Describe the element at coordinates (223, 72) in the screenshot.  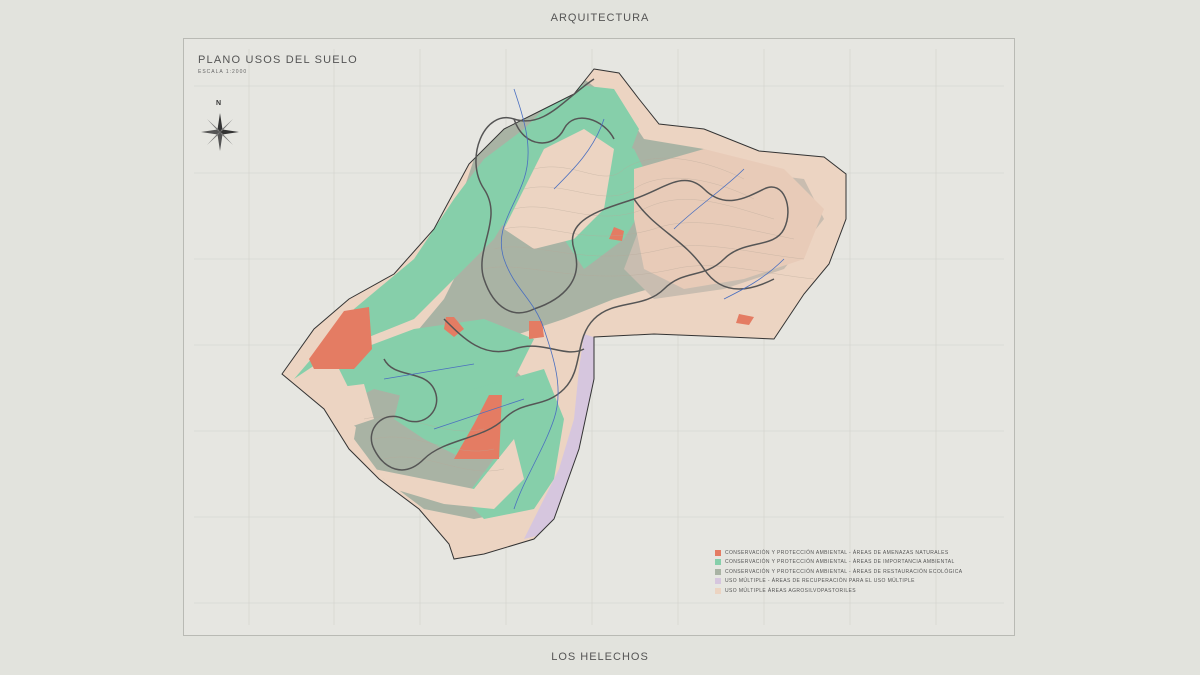
I see `map-scale: ESCALA 1:2000` at that location.